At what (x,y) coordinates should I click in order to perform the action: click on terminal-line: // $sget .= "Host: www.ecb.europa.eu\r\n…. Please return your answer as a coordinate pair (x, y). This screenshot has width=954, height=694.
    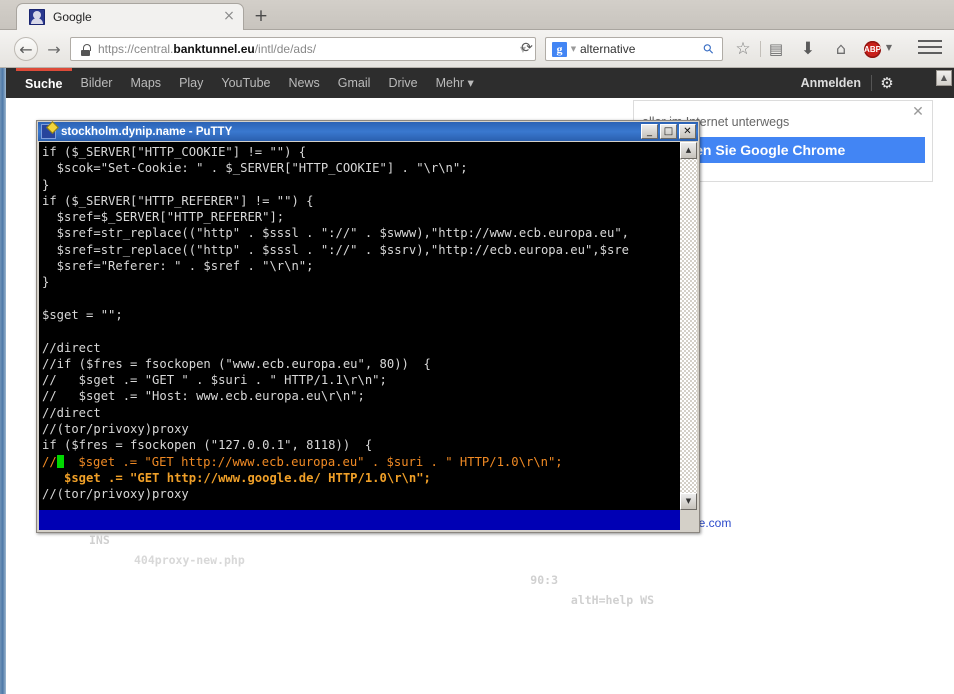
    Looking at the image, I should click on (203, 396).